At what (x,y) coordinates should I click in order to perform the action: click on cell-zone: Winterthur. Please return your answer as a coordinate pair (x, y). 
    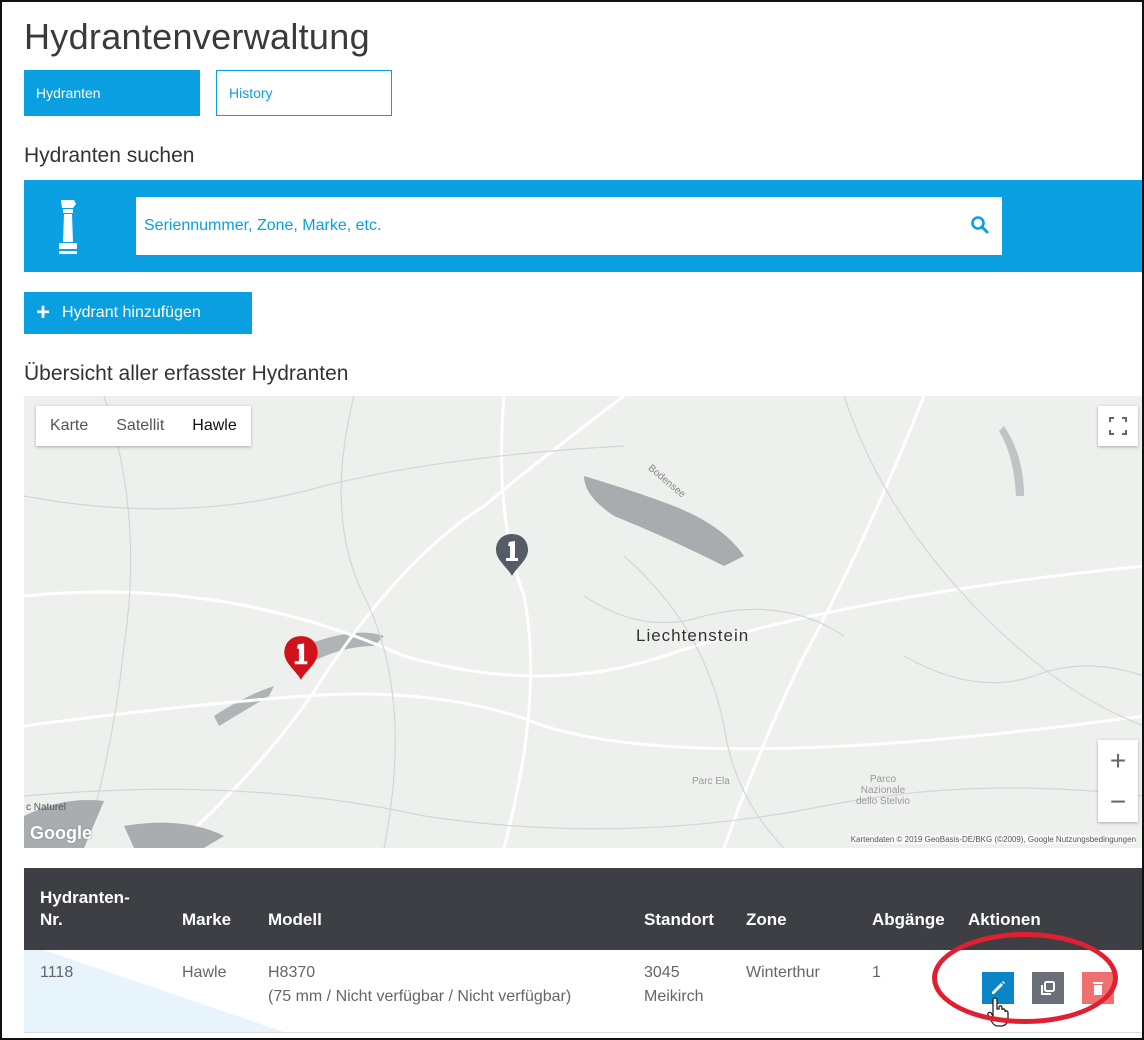
    Looking at the image, I should click on (783, 972).